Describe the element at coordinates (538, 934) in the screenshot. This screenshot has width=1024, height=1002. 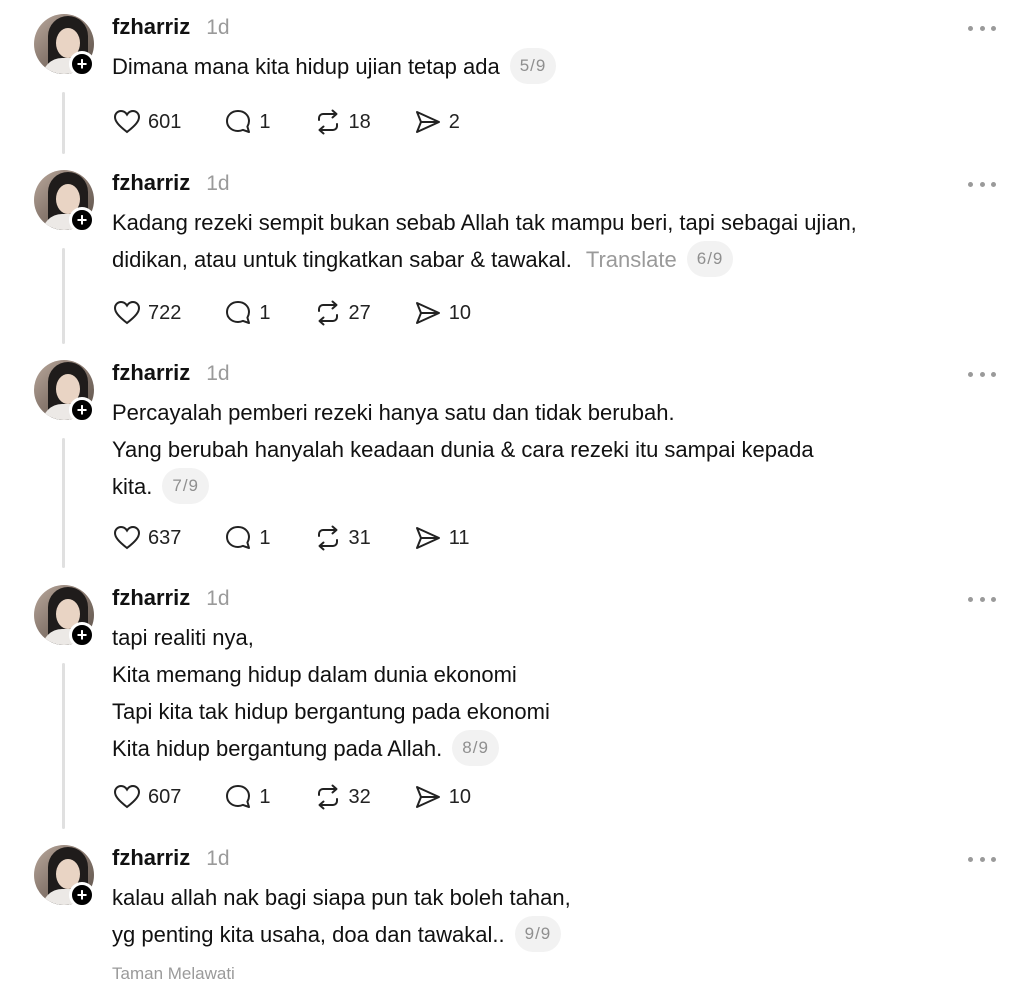
I see `thread-page-badge: 9/9` at that location.